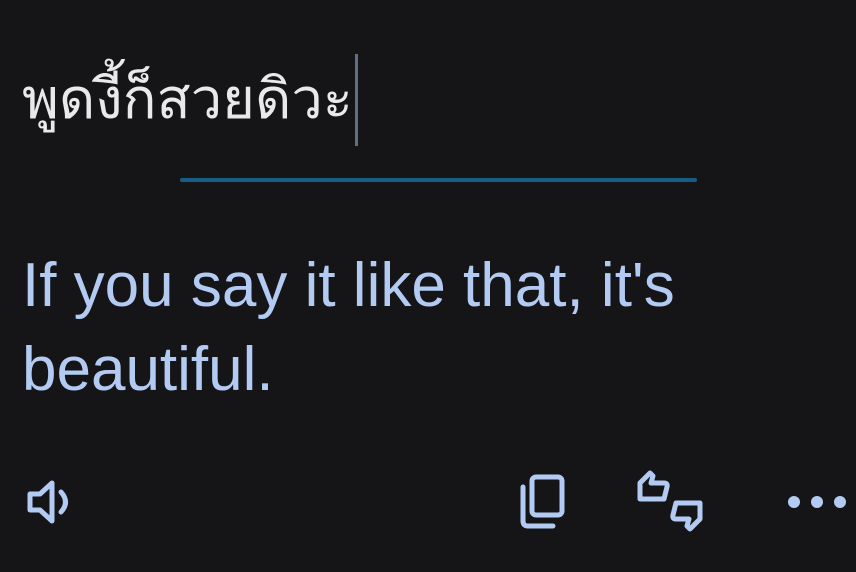  What do you see at coordinates (356, 100) in the screenshot?
I see `text-cursor` at bounding box center [356, 100].